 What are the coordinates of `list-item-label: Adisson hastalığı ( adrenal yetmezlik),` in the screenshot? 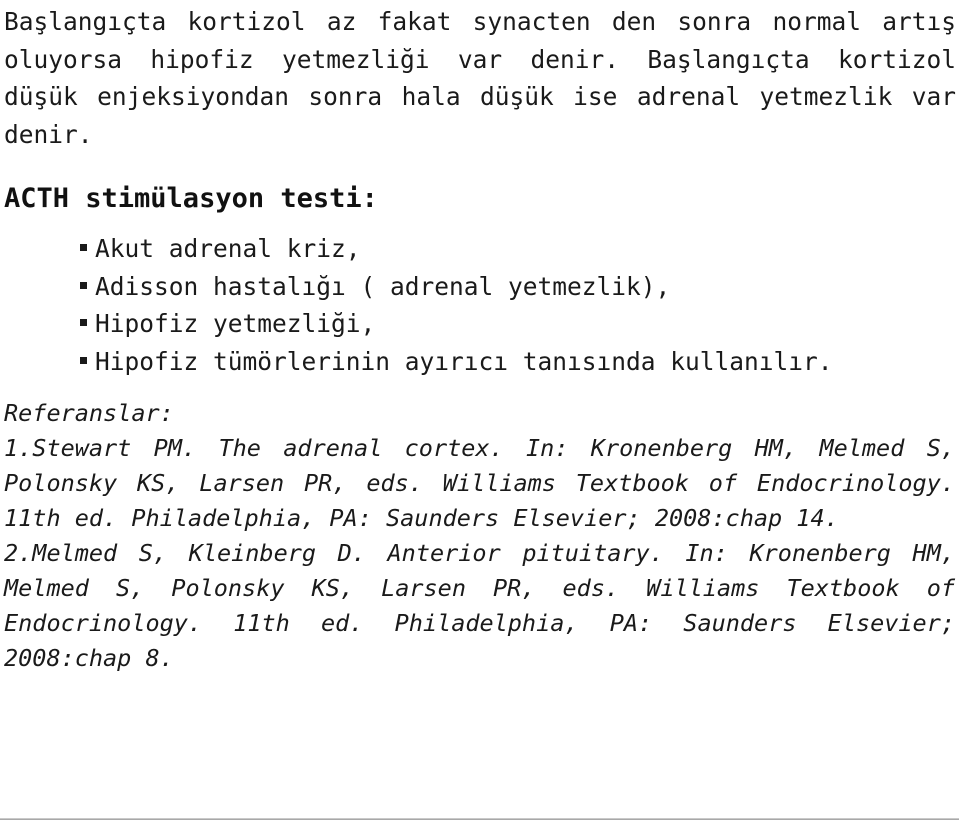 It's located at (383, 286).